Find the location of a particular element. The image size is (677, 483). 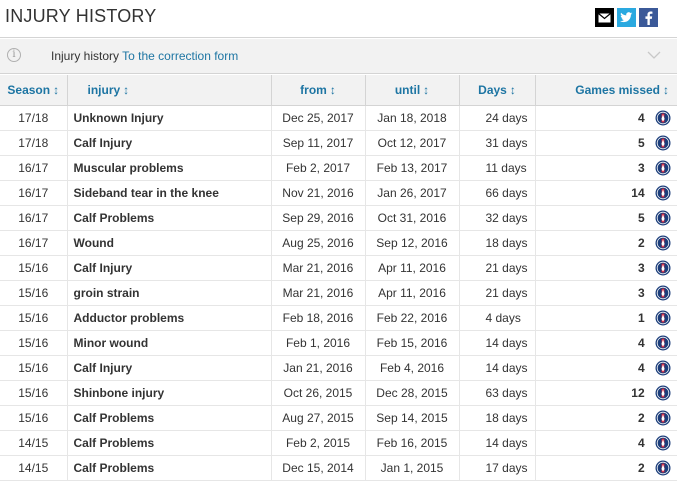

injury-cell: Adductor problems is located at coordinates (168, 318).